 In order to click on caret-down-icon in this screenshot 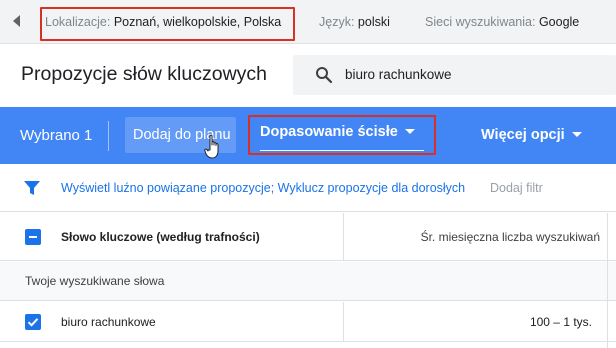, I will do `click(576, 134)`.